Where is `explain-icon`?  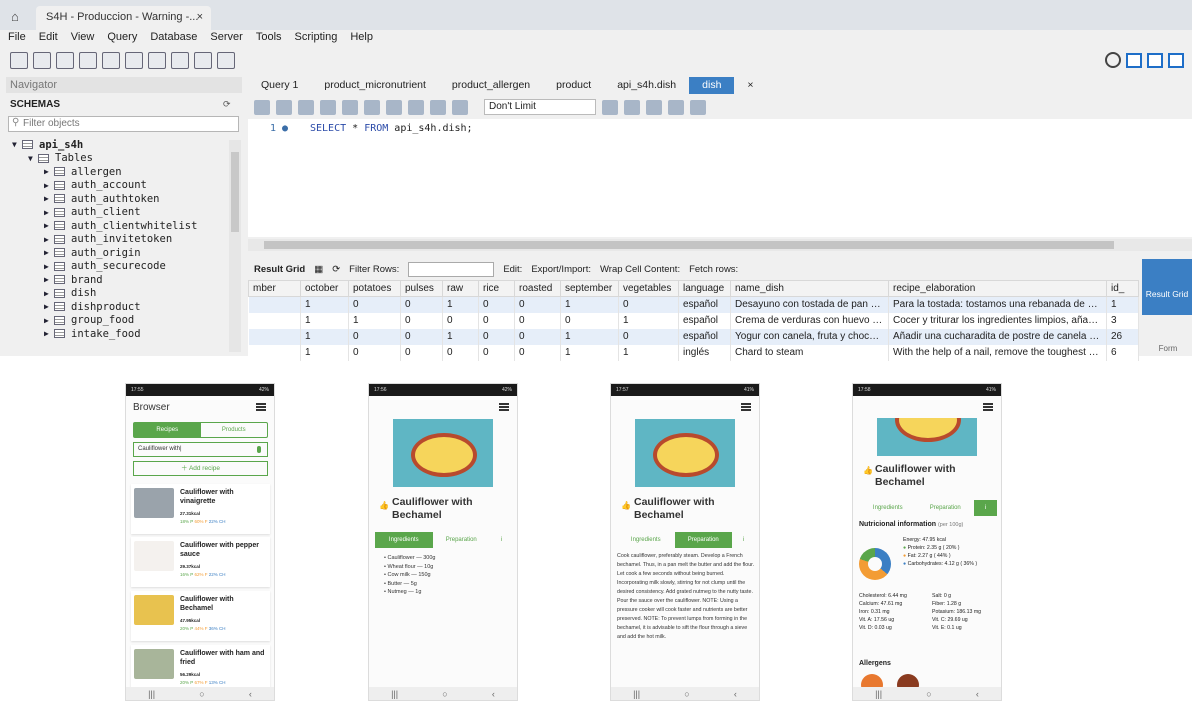
explain-icon is located at coordinates (350, 107).